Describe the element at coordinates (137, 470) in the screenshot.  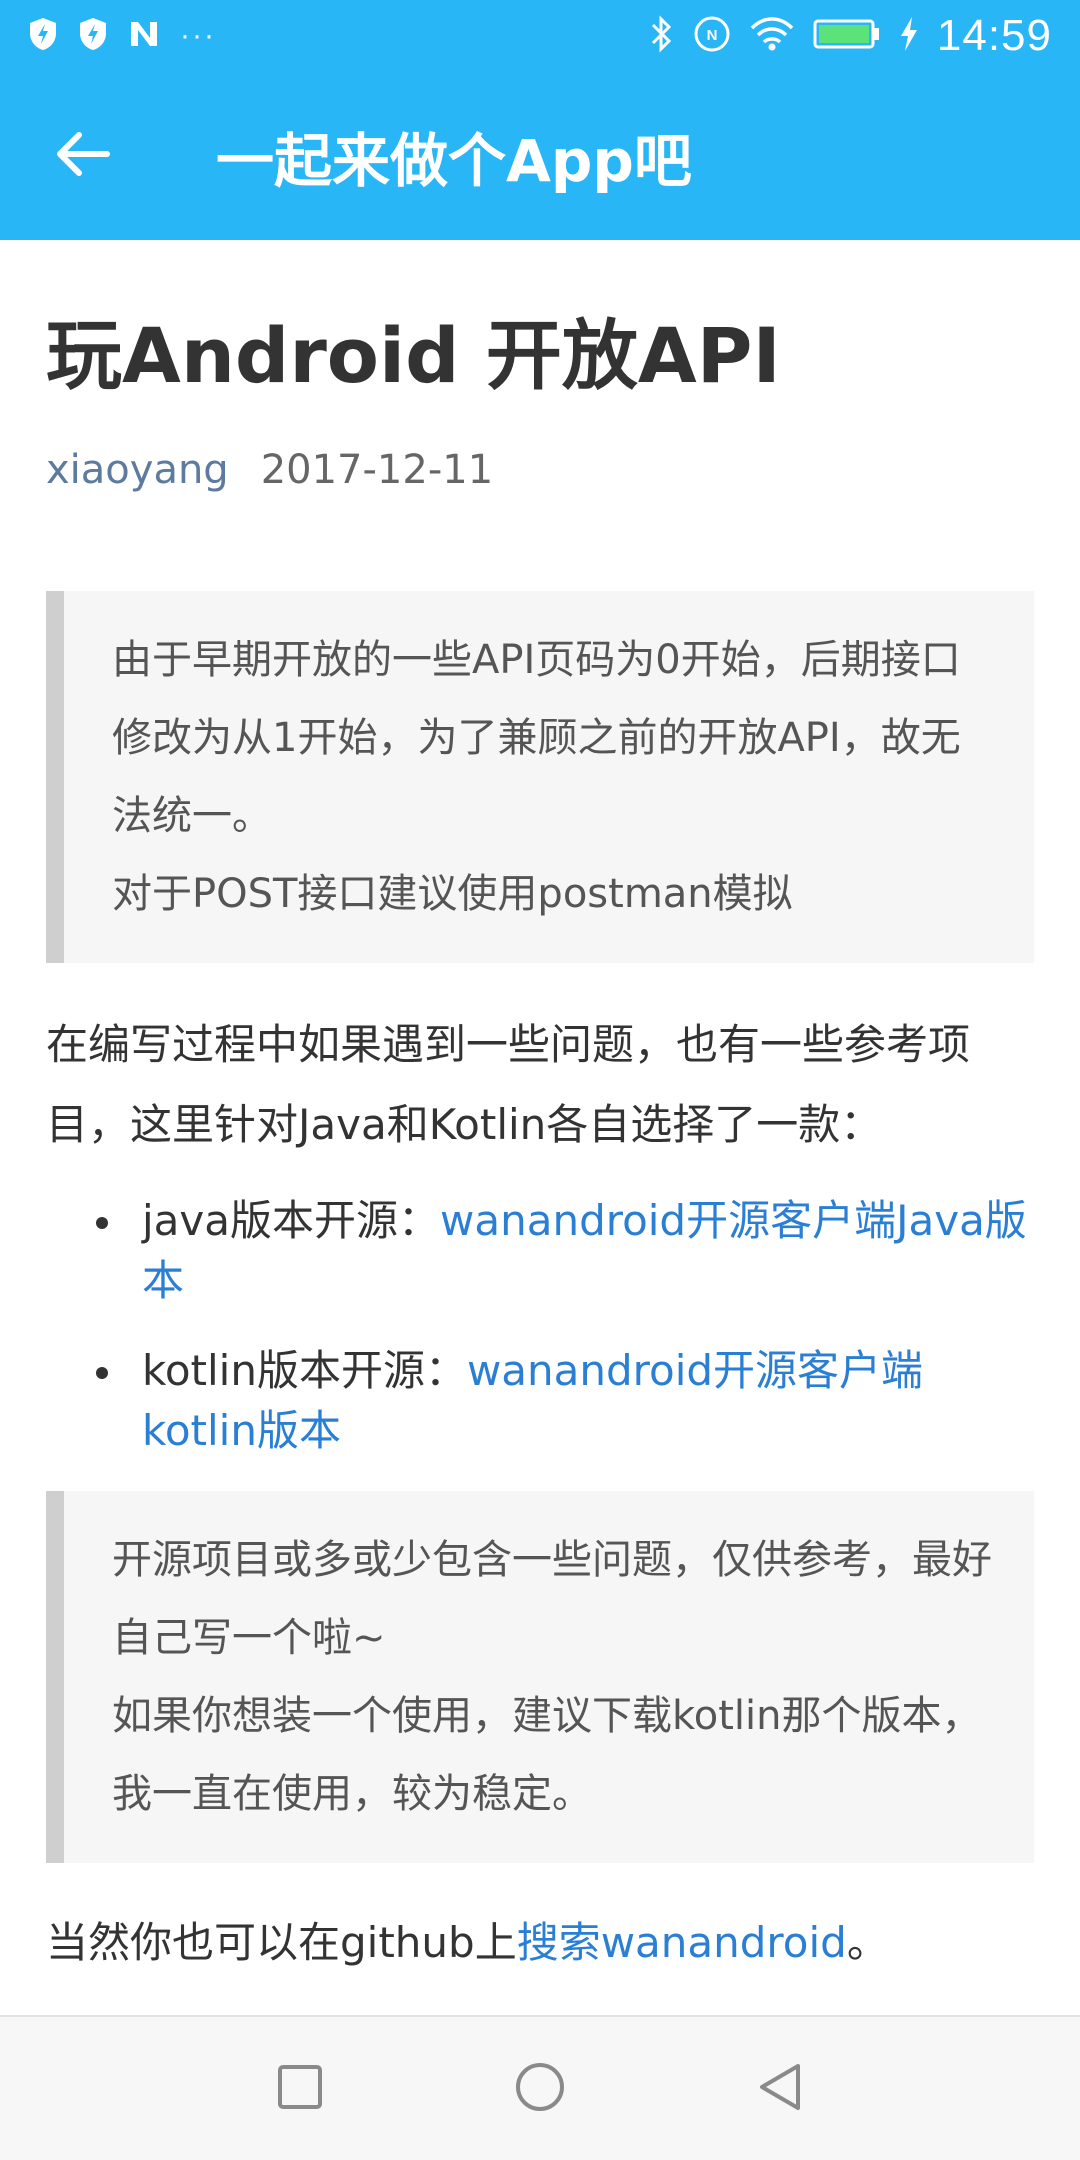
I see `author-link: xiaoyang` at that location.